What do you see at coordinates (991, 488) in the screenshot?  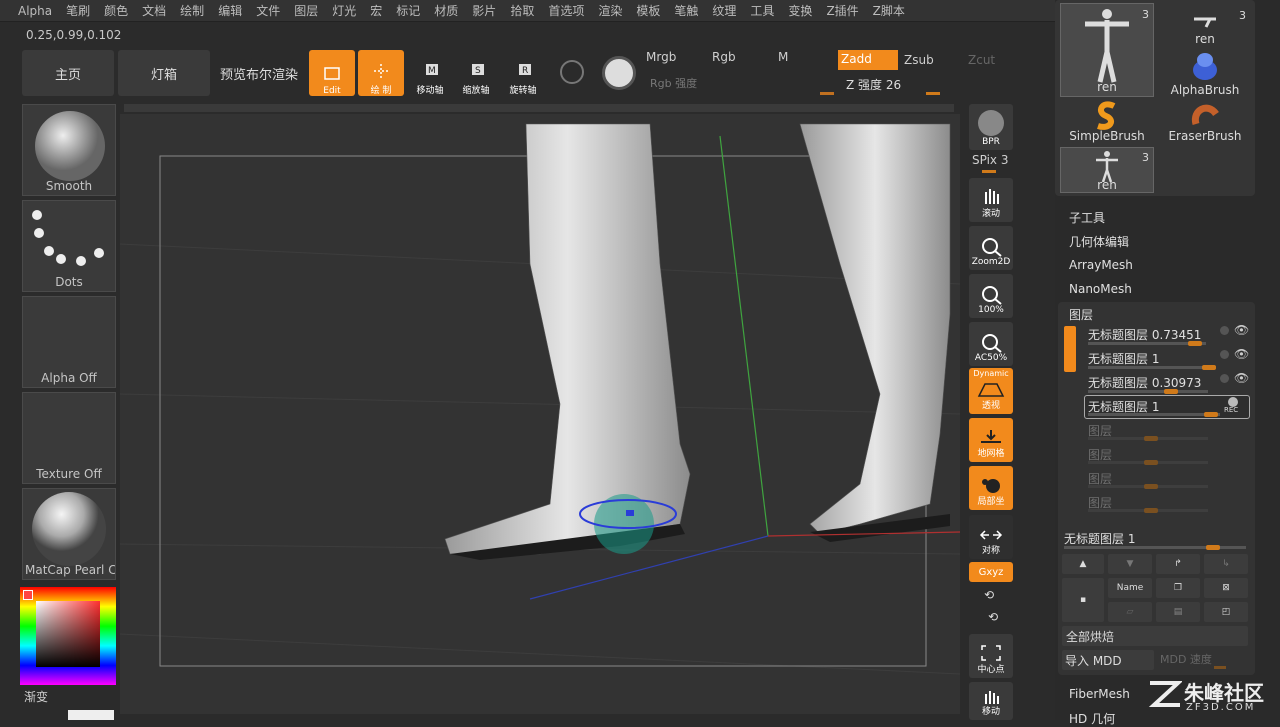 I see `local-transform-button: 局部坐` at bounding box center [991, 488].